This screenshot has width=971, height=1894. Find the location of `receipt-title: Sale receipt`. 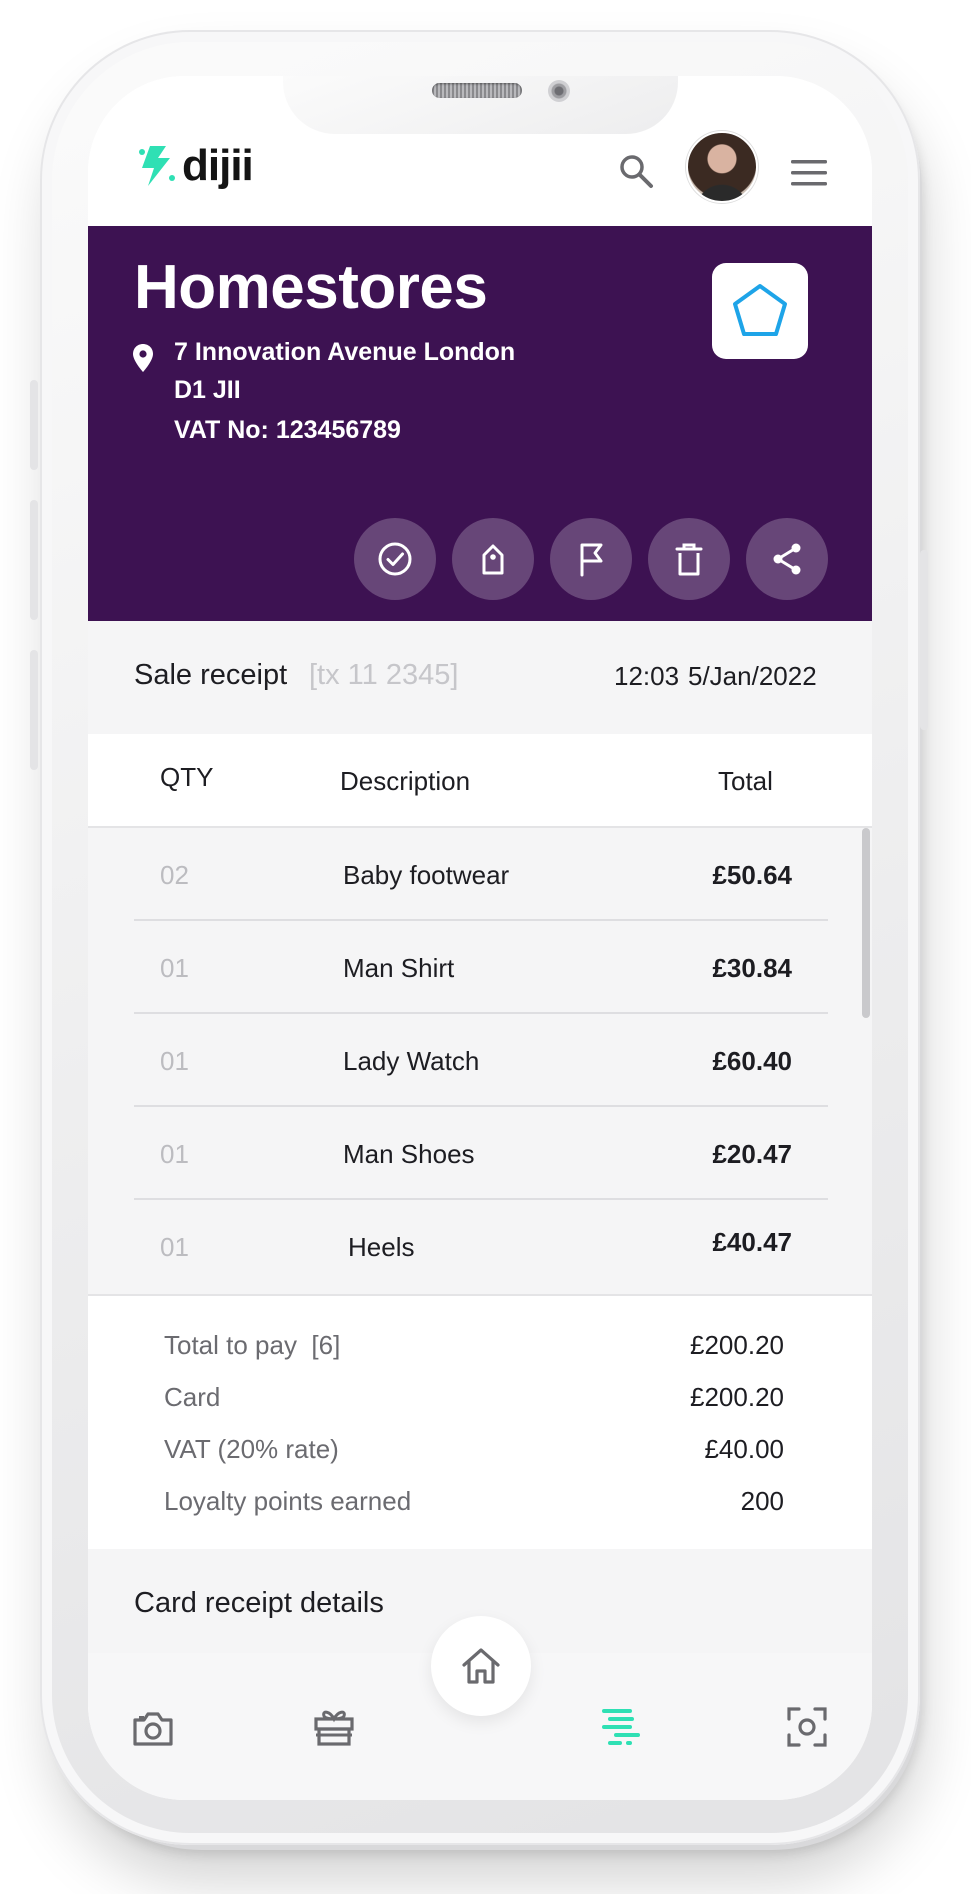

receipt-title: Sale receipt is located at coordinates (211, 675).